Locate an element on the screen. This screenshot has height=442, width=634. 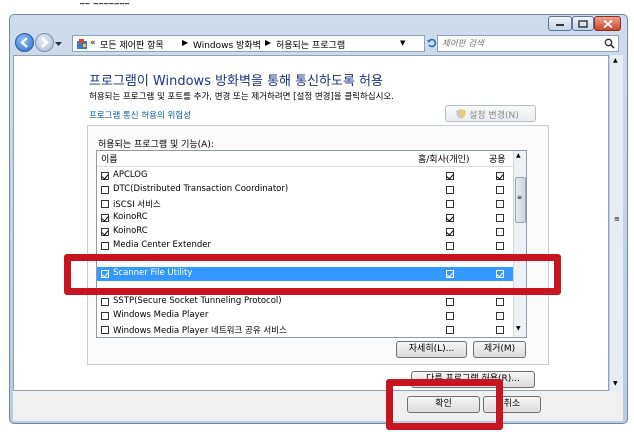
column-header-name: 이름 is located at coordinates (109, 159).